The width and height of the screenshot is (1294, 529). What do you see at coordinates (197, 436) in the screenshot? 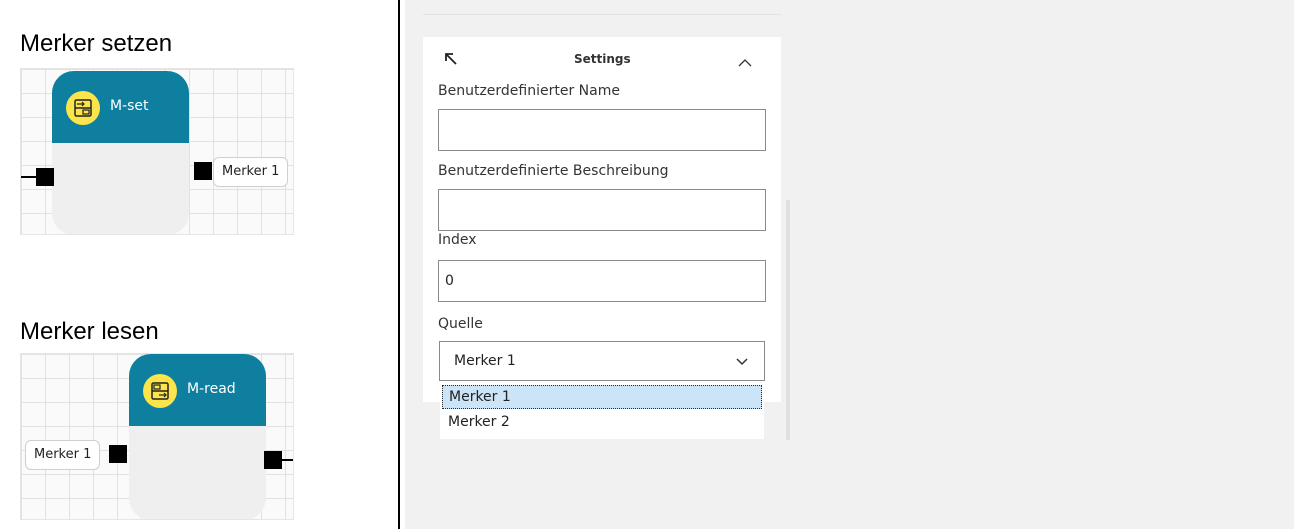
I see `node-m-read: M-read` at bounding box center [197, 436].